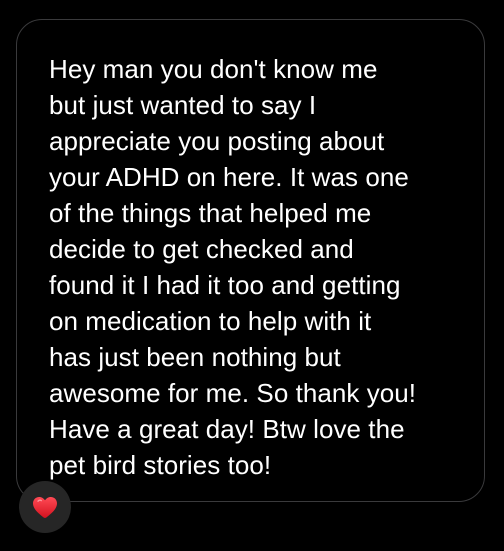 The width and height of the screenshot is (504, 551). What do you see at coordinates (225, 285) in the screenshot?
I see `message-line: found it I had it too and getting` at bounding box center [225, 285].